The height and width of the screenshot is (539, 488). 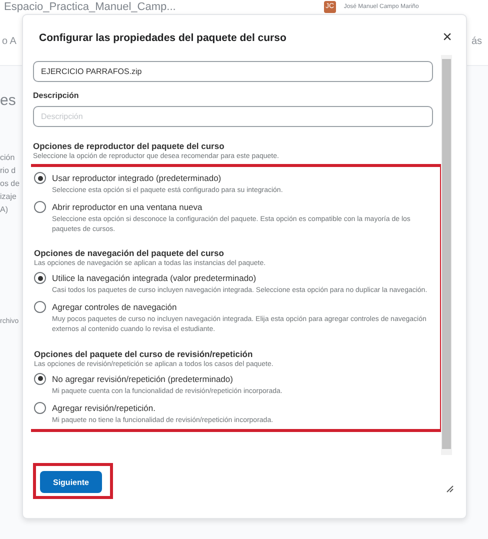 What do you see at coordinates (447, 38) in the screenshot?
I see `close-button: ×` at bounding box center [447, 38].